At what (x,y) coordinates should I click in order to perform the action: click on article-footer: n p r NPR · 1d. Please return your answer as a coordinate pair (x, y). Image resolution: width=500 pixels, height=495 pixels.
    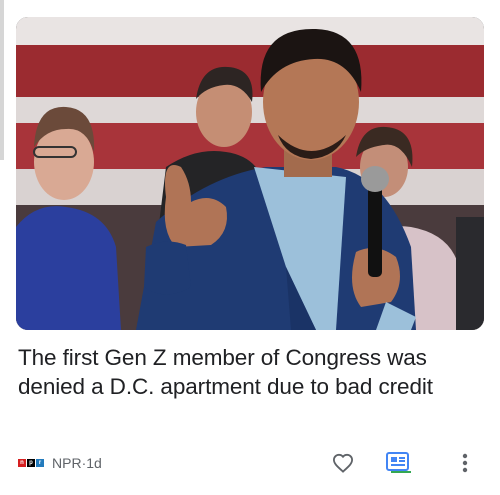
    Looking at the image, I should click on (251, 463).